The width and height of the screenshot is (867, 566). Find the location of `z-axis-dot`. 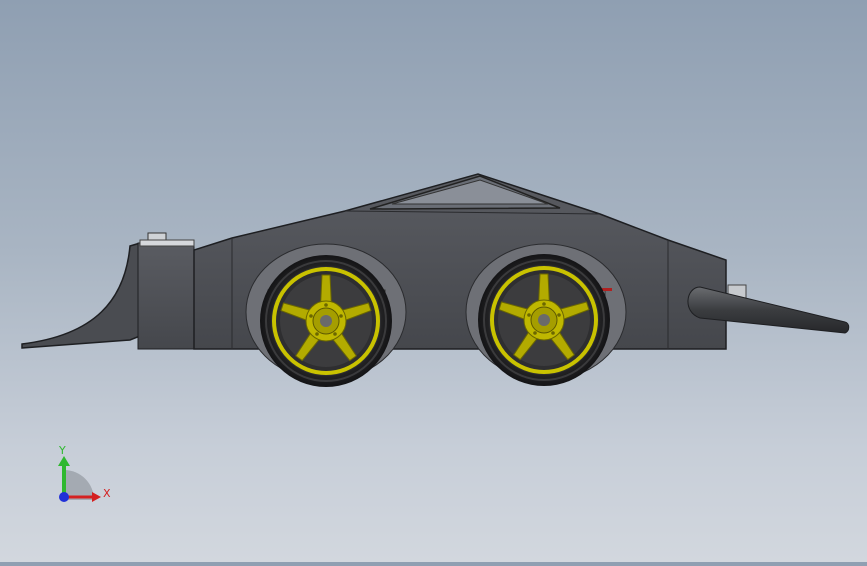

z-axis-dot is located at coordinates (64, 497).